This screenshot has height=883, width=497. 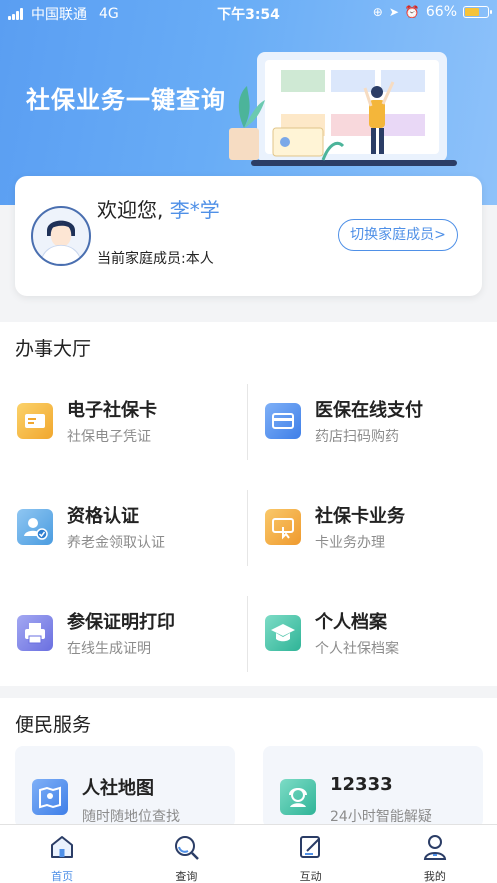 What do you see at coordinates (103, 516) in the screenshot?
I see `item-title: 资格认证` at bounding box center [103, 516].